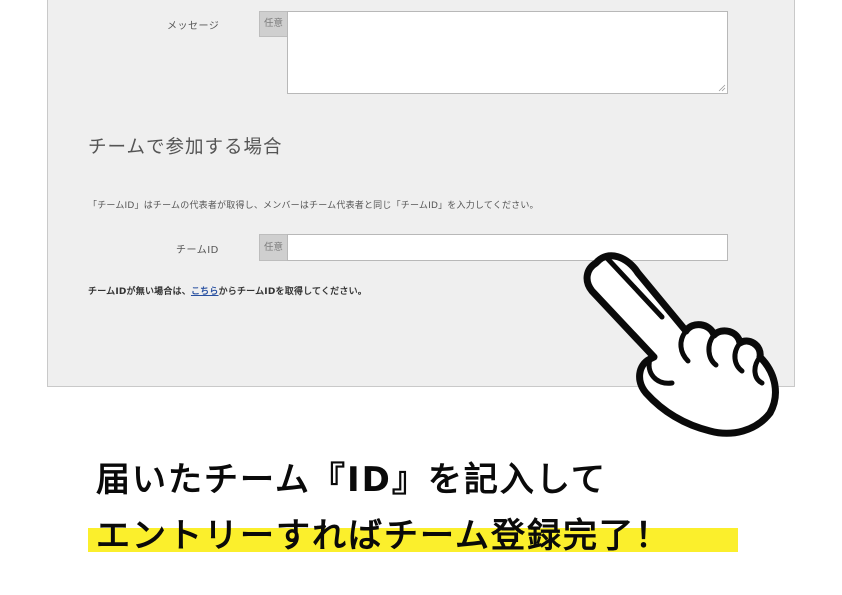 The image size is (842, 595). Describe the element at coordinates (383, 536) in the screenshot. I see `caption-line-2: エントリーすればチーム登録完了！` at that location.